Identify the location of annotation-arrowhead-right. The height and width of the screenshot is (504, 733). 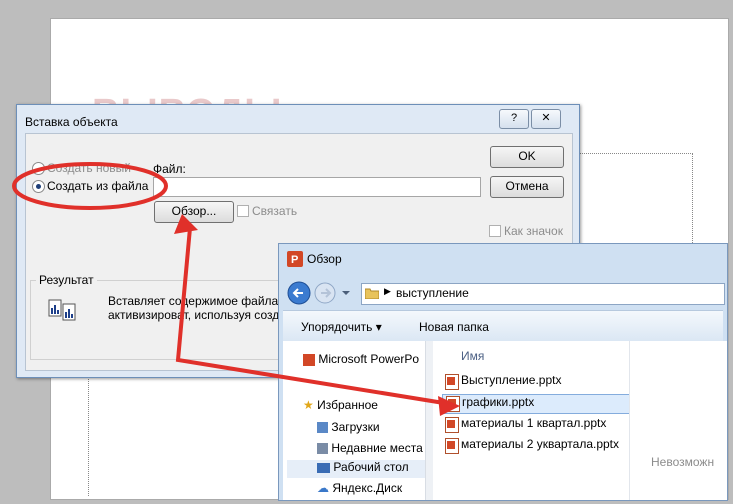
(449, 406).